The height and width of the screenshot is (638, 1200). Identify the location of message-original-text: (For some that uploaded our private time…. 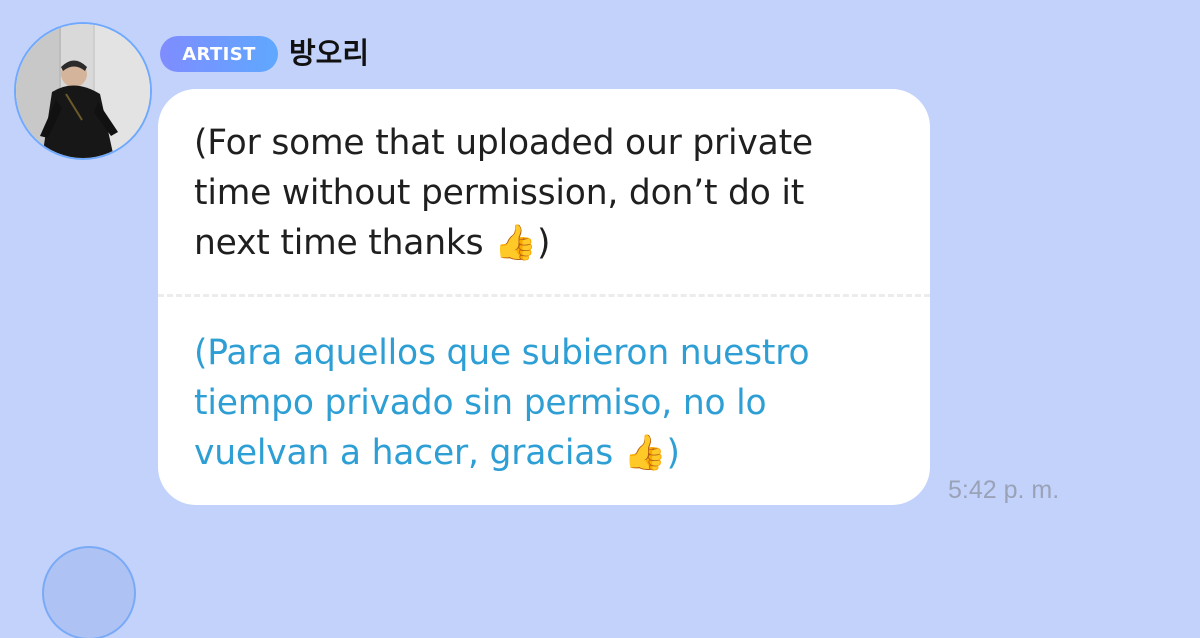
(503, 193).